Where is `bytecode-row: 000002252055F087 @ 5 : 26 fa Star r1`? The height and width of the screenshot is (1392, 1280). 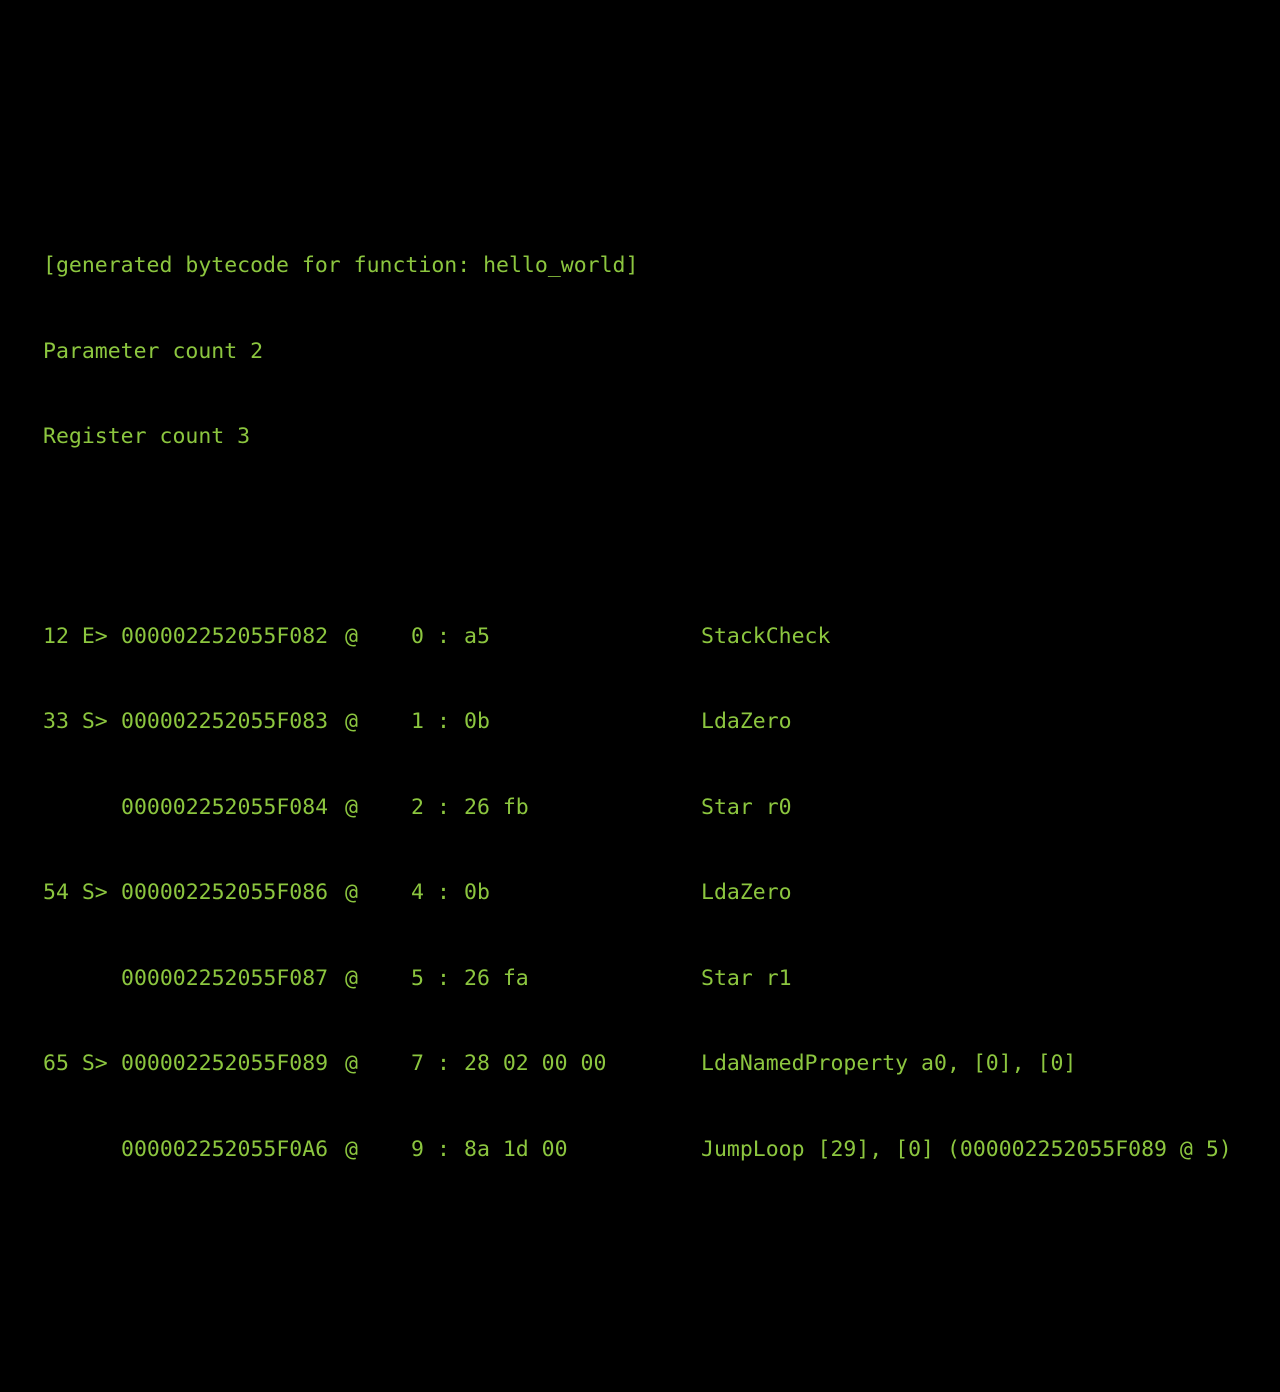
bytecode-row: 000002252055F087 @ 5 : 26 fa Star r1 is located at coordinates (417, 979).